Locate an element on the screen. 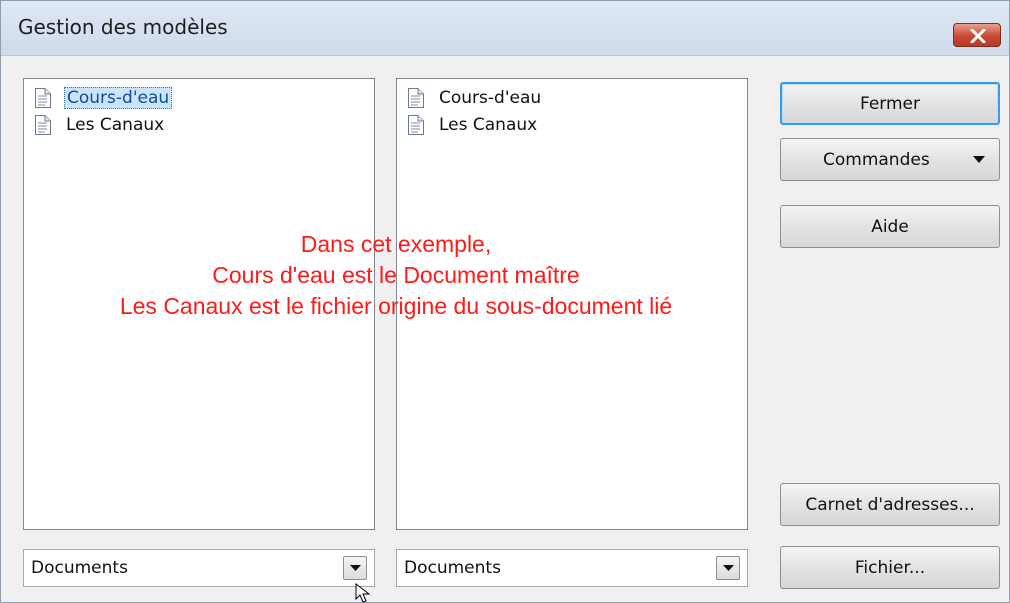 This screenshot has width=1010, height=603. commands-button-label: Commandes is located at coordinates (876, 159).